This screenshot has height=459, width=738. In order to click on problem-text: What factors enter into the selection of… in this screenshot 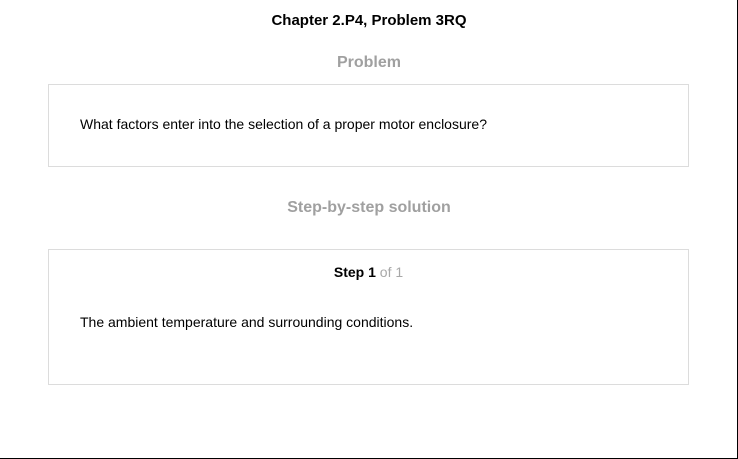, I will do `click(283, 124)`.